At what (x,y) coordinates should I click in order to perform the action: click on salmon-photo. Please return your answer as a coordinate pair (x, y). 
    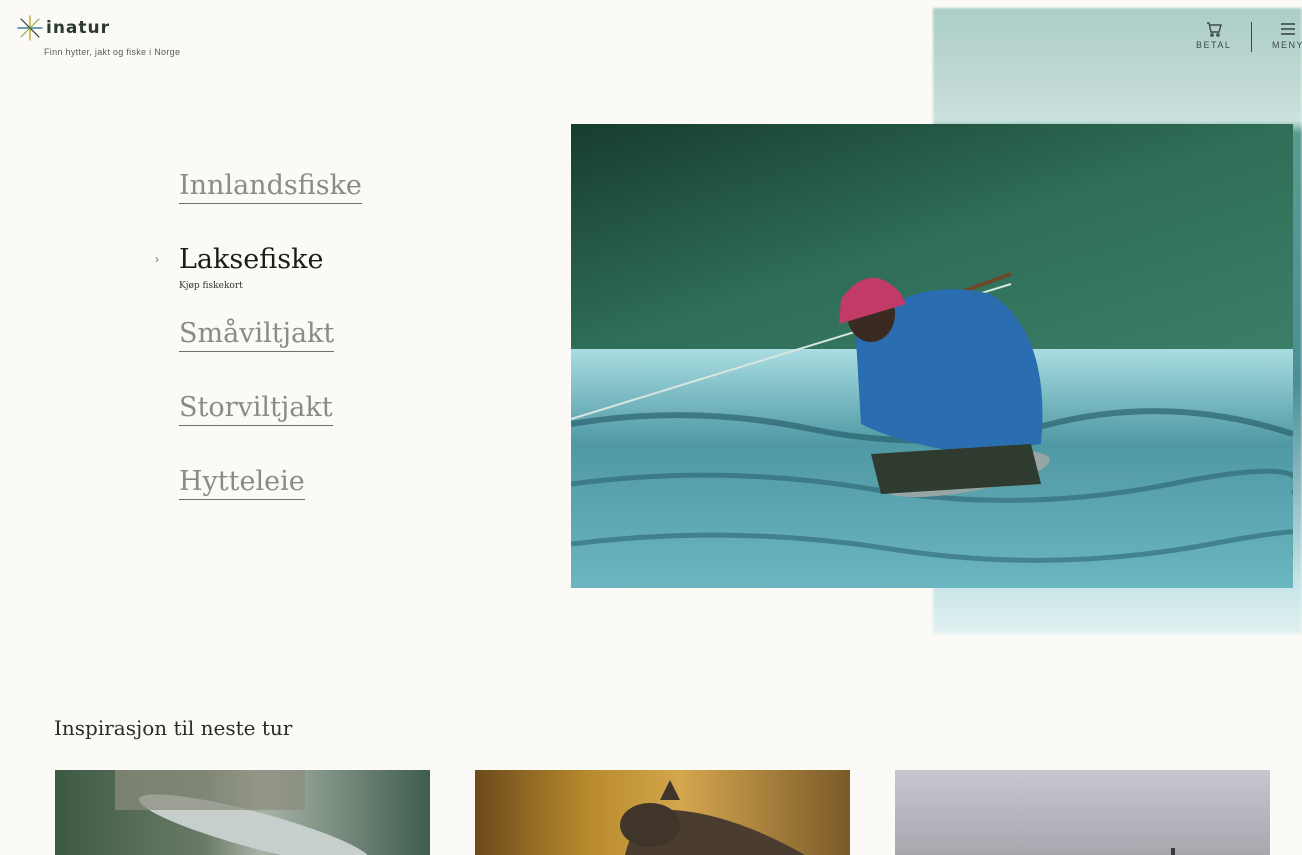
    Looking at the image, I should click on (243, 812).